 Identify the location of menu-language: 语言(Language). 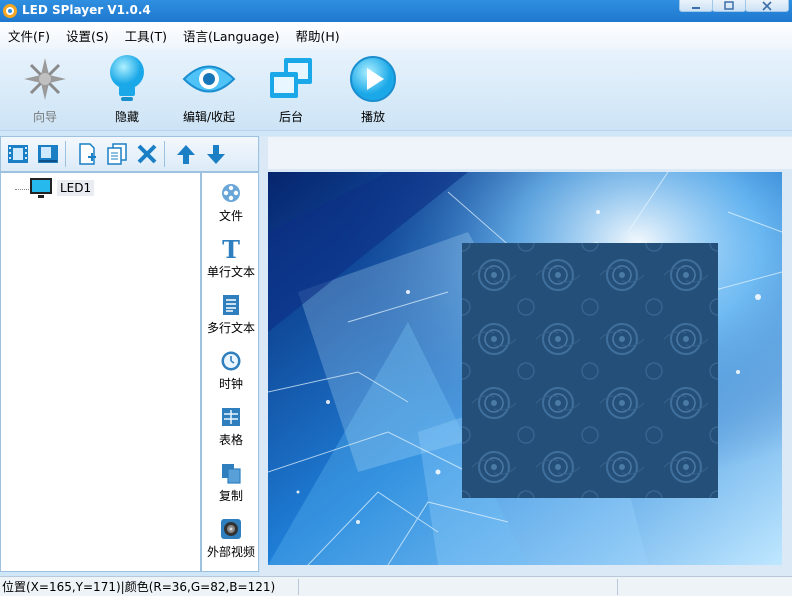
(231, 35).